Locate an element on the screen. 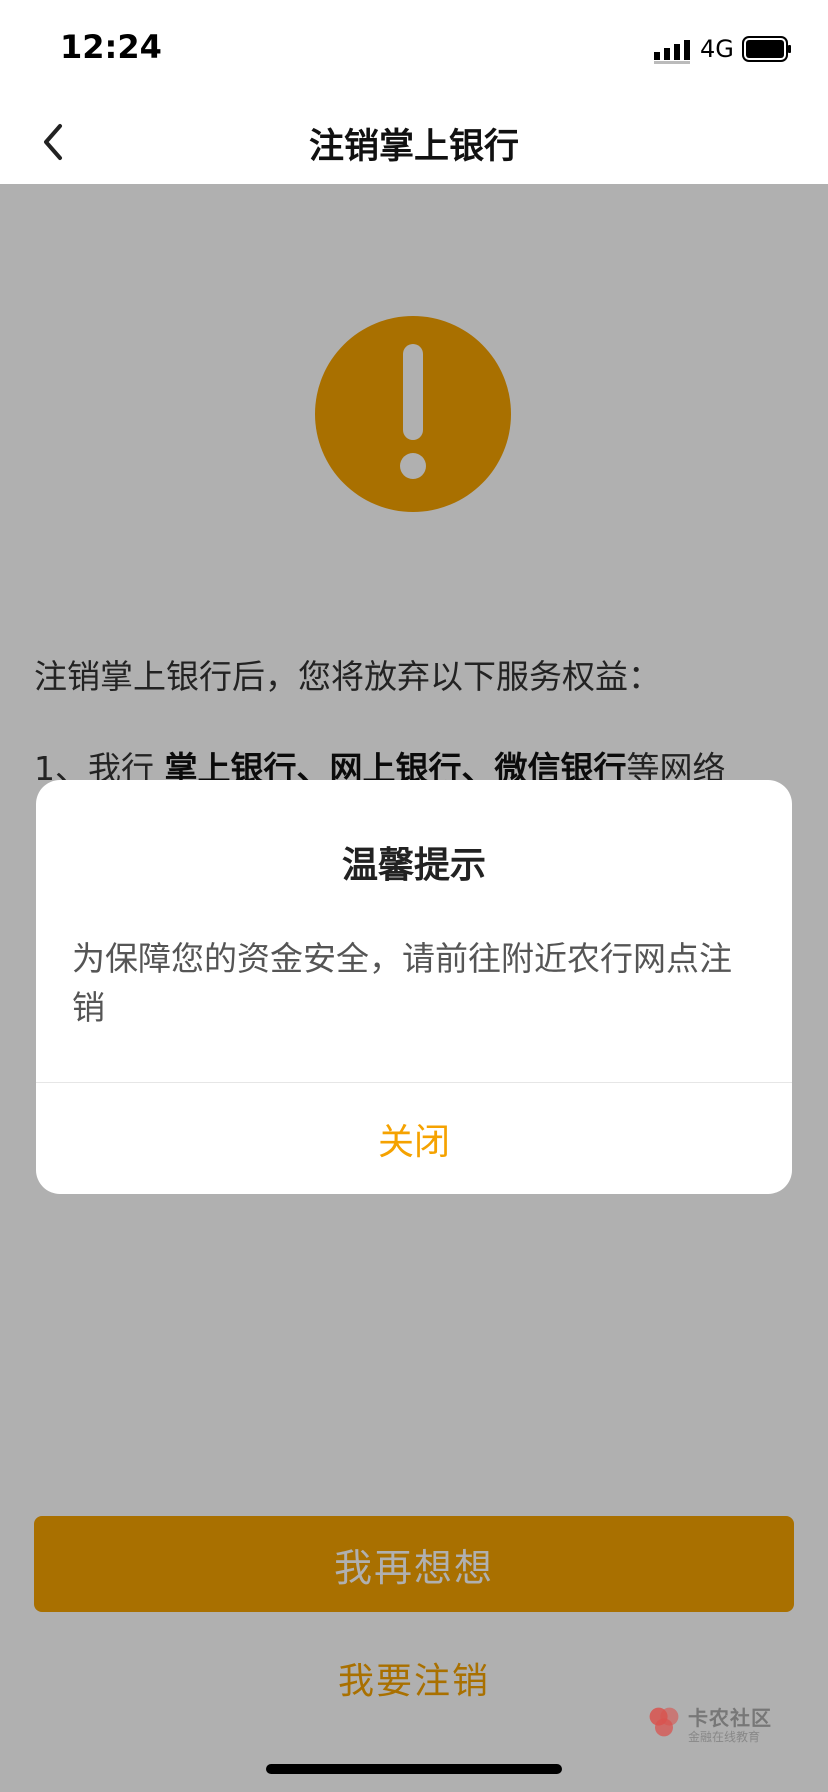  dialog-close-button: 关闭 is located at coordinates (414, 1138).